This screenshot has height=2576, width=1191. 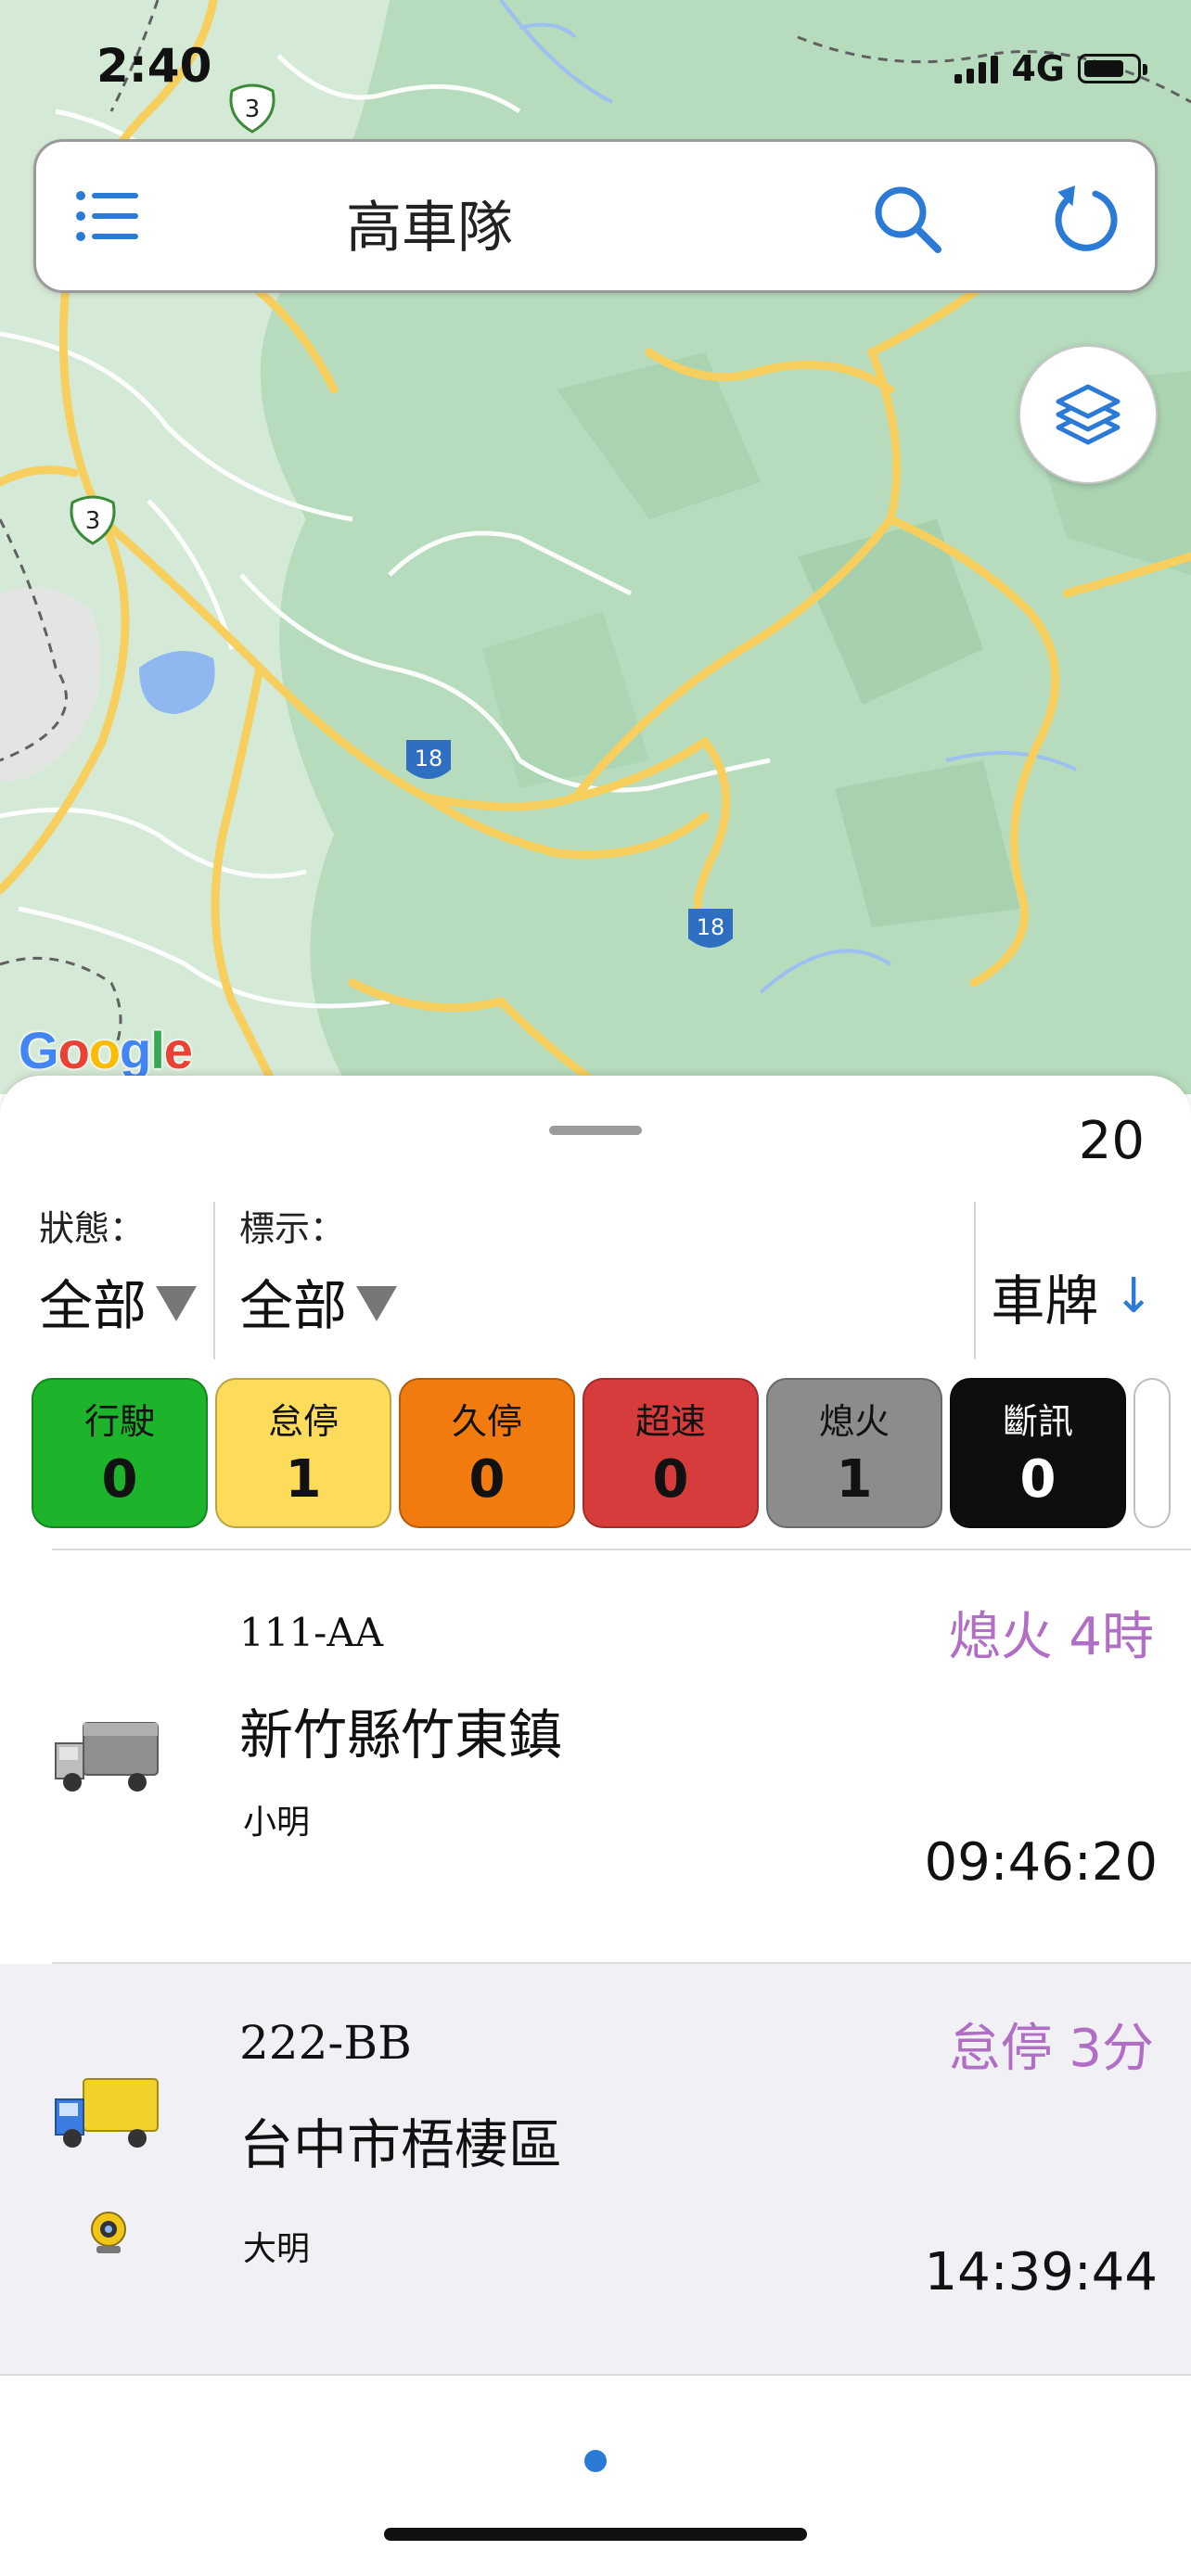 What do you see at coordinates (292, 1229) in the screenshot?
I see `tag-filter-label: 標示：` at bounding box center [292, 1229].